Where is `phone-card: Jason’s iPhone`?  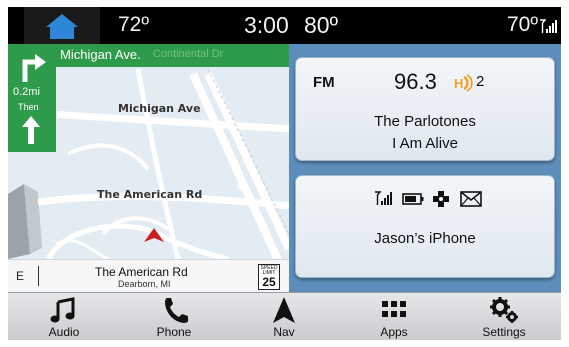 phone-card: Jason’s iPhone is located at coordinates (425, 226).